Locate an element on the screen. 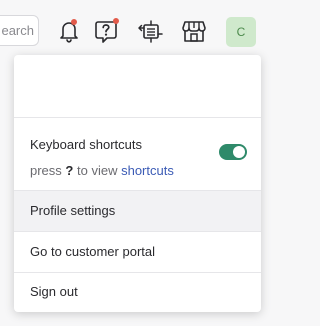 Image resolution: width=320 pixels, height=326 pixels. keyboard-shortcuts-toggle is located at coordinates (233, 152).